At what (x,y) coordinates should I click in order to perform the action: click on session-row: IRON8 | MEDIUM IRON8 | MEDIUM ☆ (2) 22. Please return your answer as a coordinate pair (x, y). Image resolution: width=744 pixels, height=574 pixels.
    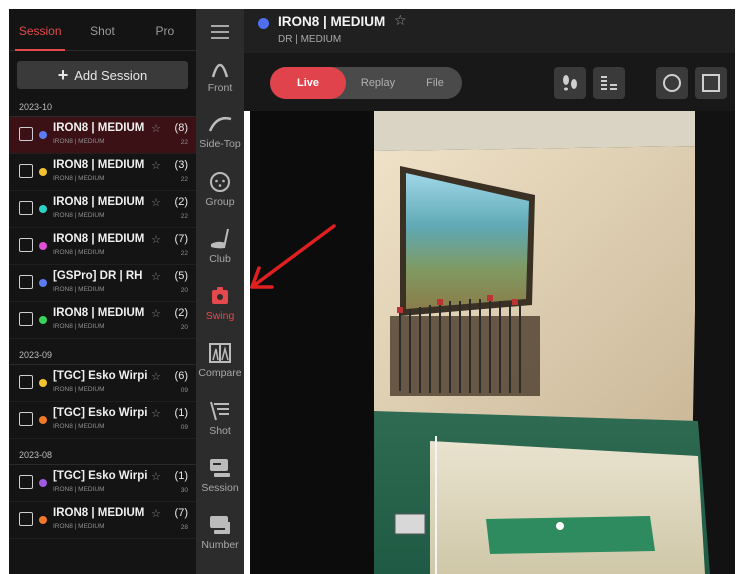
    Looking at the image, I should click on (102, 209).